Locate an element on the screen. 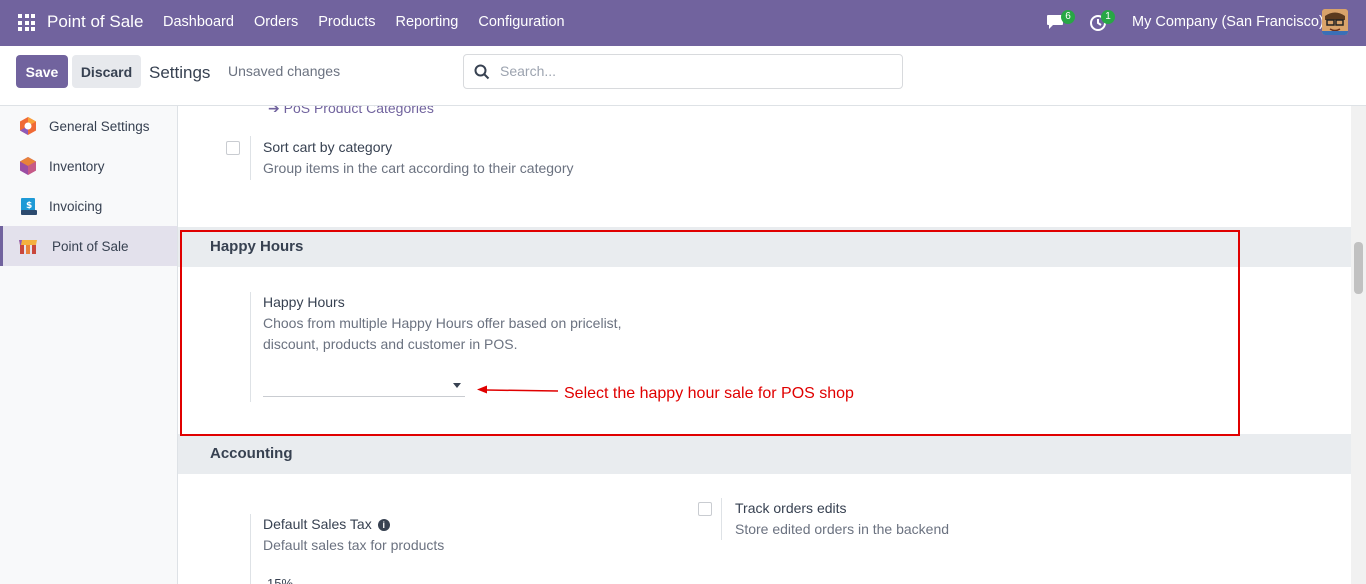  menu-dashboard: Dashboard is located at coordinates (198, 22).